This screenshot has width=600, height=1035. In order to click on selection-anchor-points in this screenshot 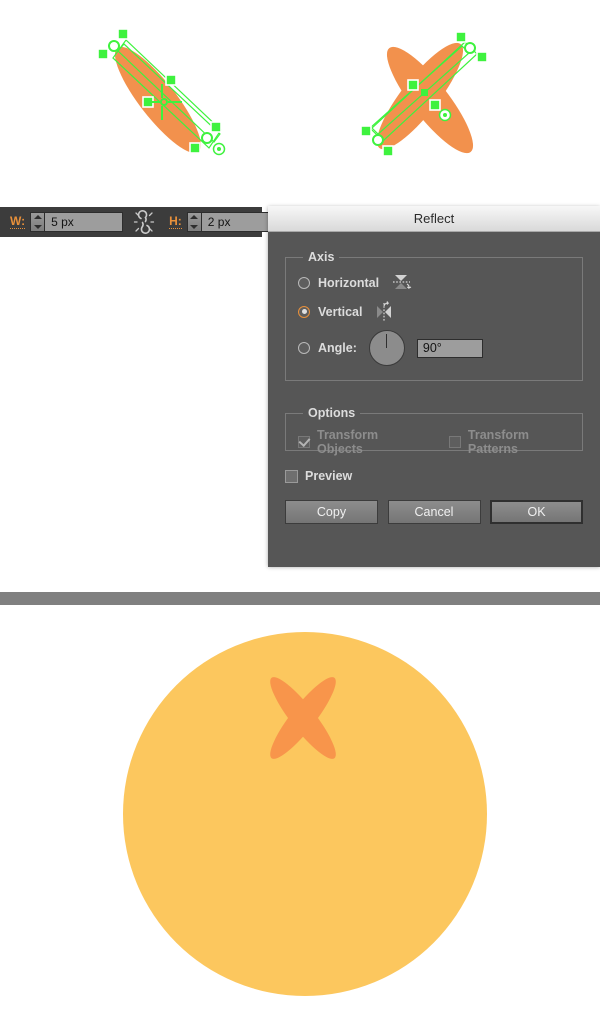, I will do `click(161, 92)`.